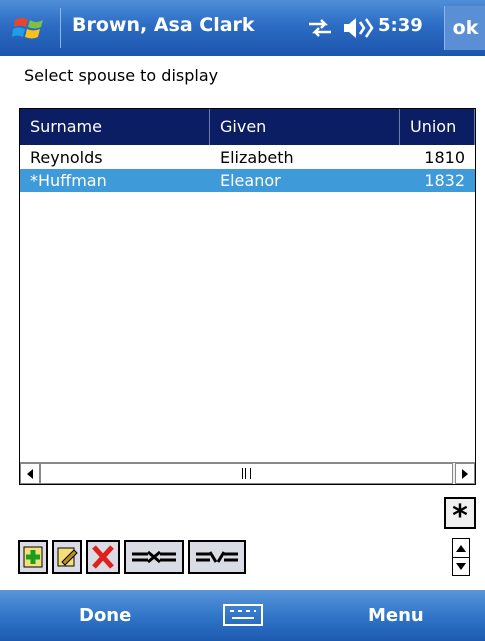 The width and height of the screenshot is (485, 641). I want to click on edit-button, so click(67, 557).